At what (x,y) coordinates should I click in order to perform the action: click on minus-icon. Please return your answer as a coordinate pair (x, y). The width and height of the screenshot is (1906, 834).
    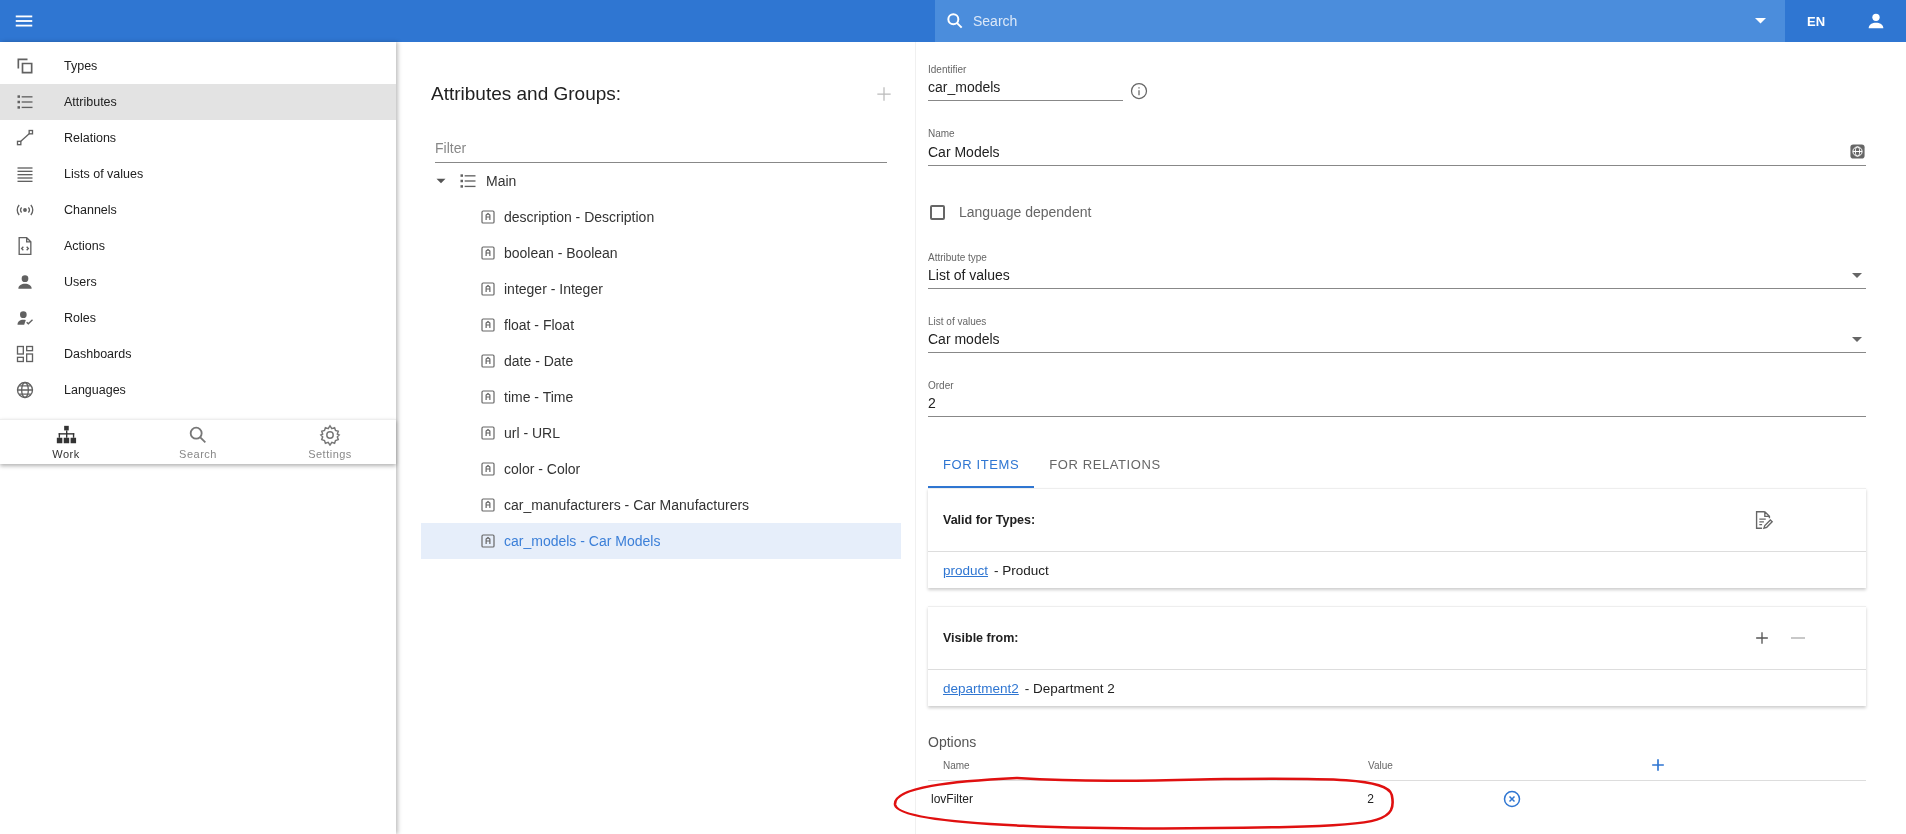
    Looking at the image, I should click on (1798, 638).